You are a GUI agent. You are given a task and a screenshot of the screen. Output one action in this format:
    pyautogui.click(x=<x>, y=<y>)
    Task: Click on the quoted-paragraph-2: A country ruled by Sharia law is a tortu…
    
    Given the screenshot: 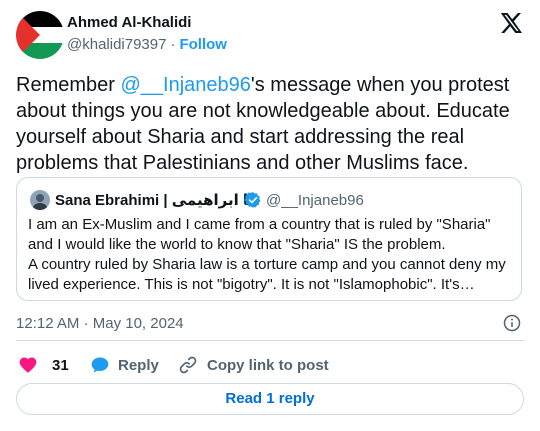 What is the action you would take?
    pyautogui.click(x=267, y=274)
    